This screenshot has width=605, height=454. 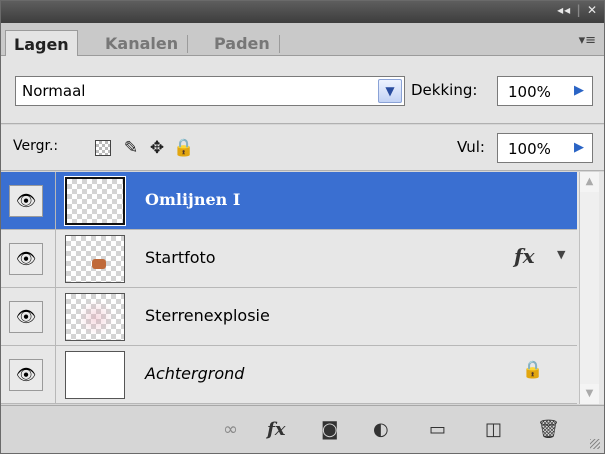 I want to click on layer-name: Startfoto, so click(x=180, y=257).